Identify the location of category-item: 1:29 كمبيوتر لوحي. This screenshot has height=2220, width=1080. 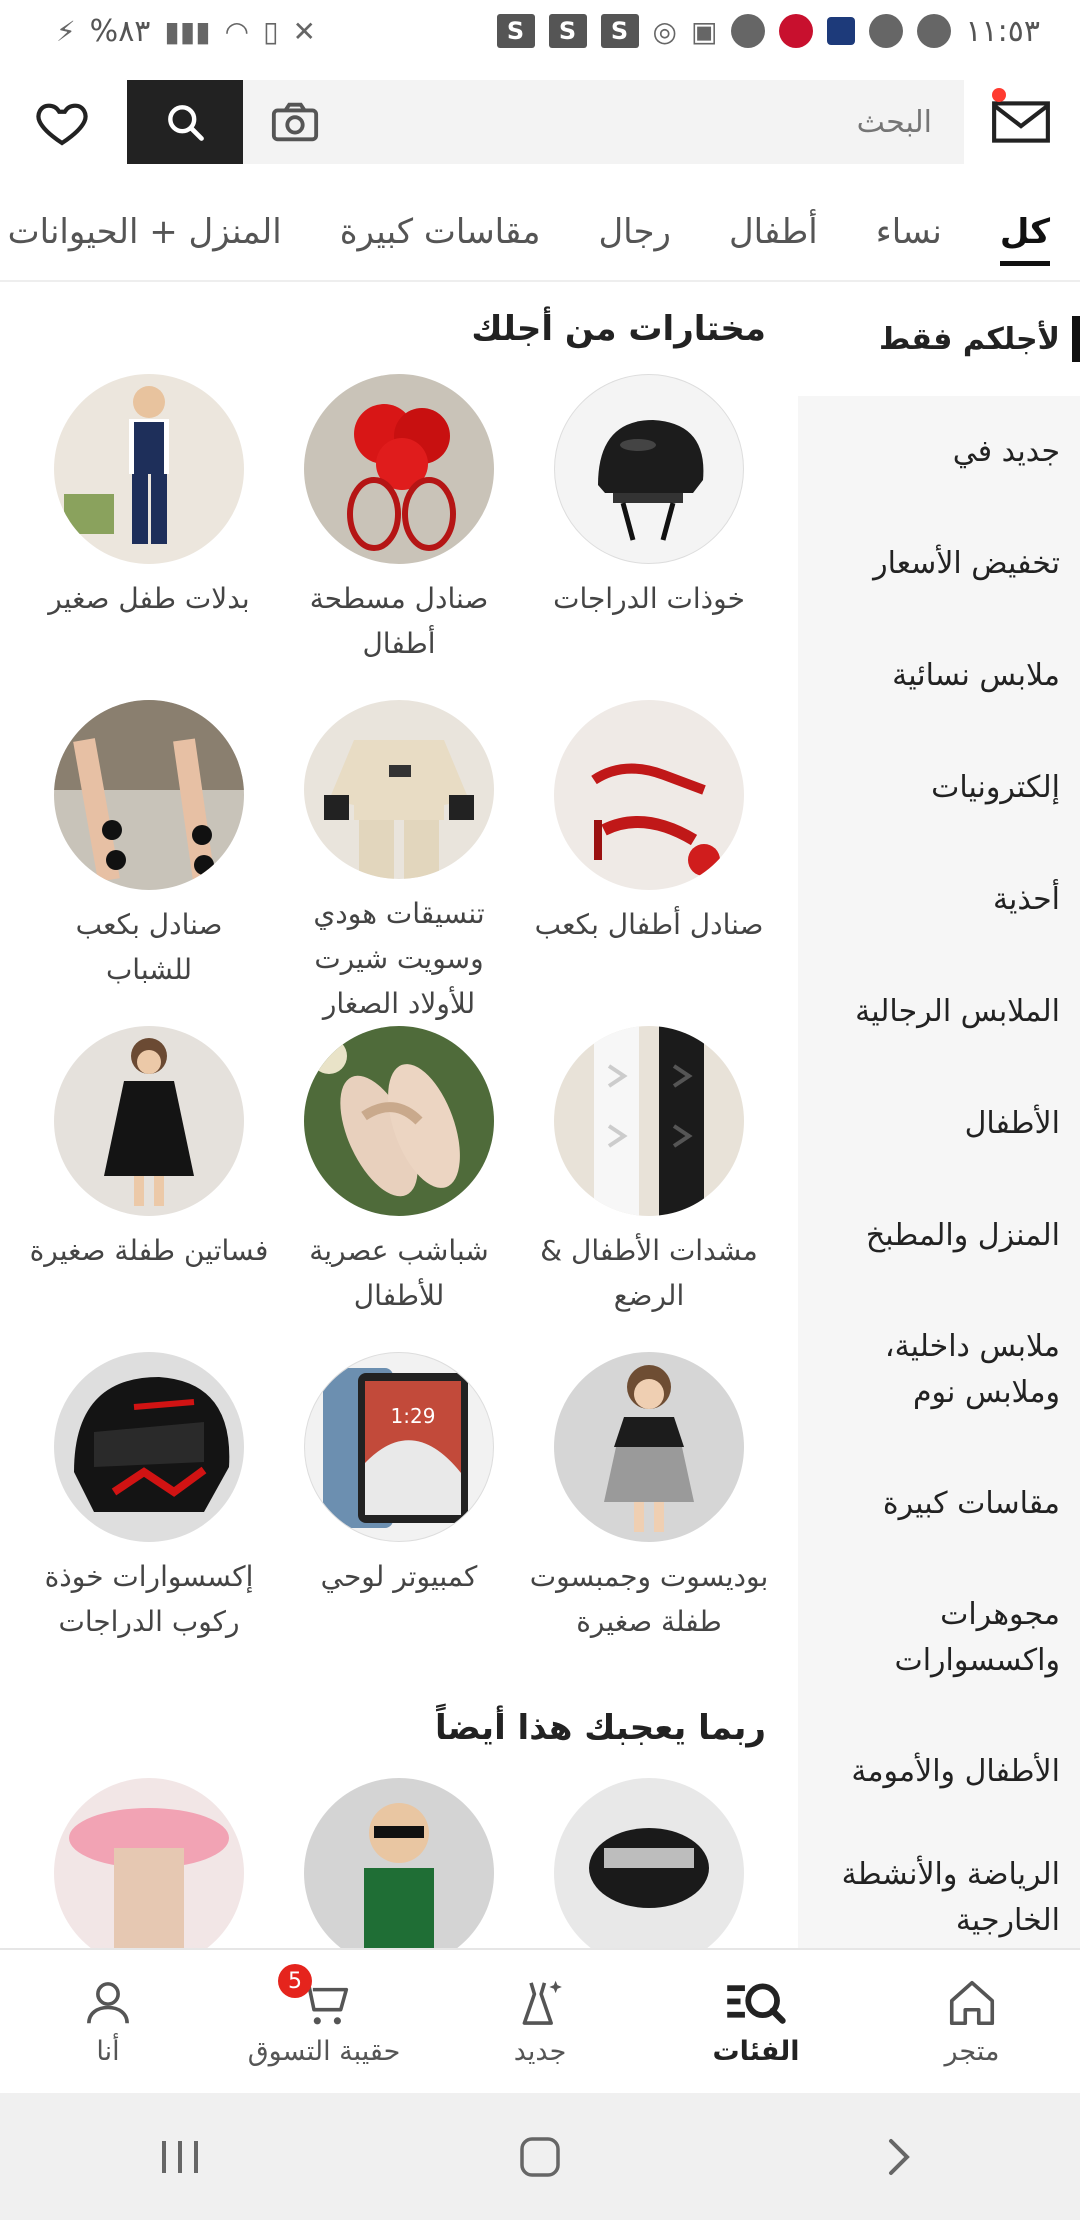
(399, 1515).